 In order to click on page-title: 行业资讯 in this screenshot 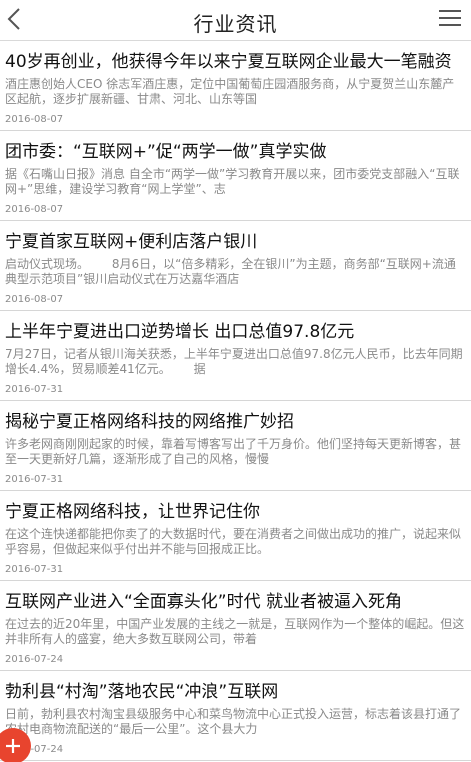, I will do `click(235, 24)`.